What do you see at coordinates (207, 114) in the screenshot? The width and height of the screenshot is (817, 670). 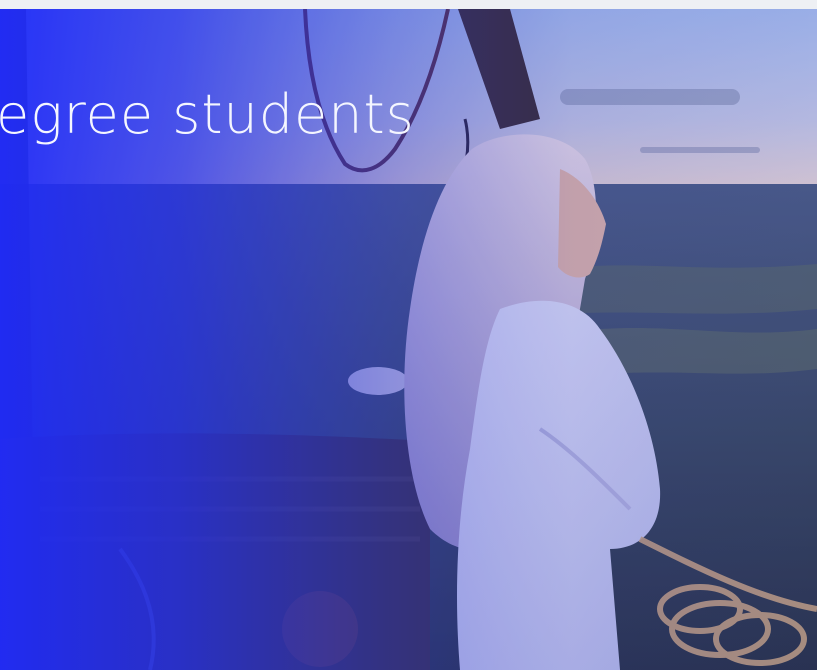 I see `hero-headline: egree students` at bounding box center [207, 114].